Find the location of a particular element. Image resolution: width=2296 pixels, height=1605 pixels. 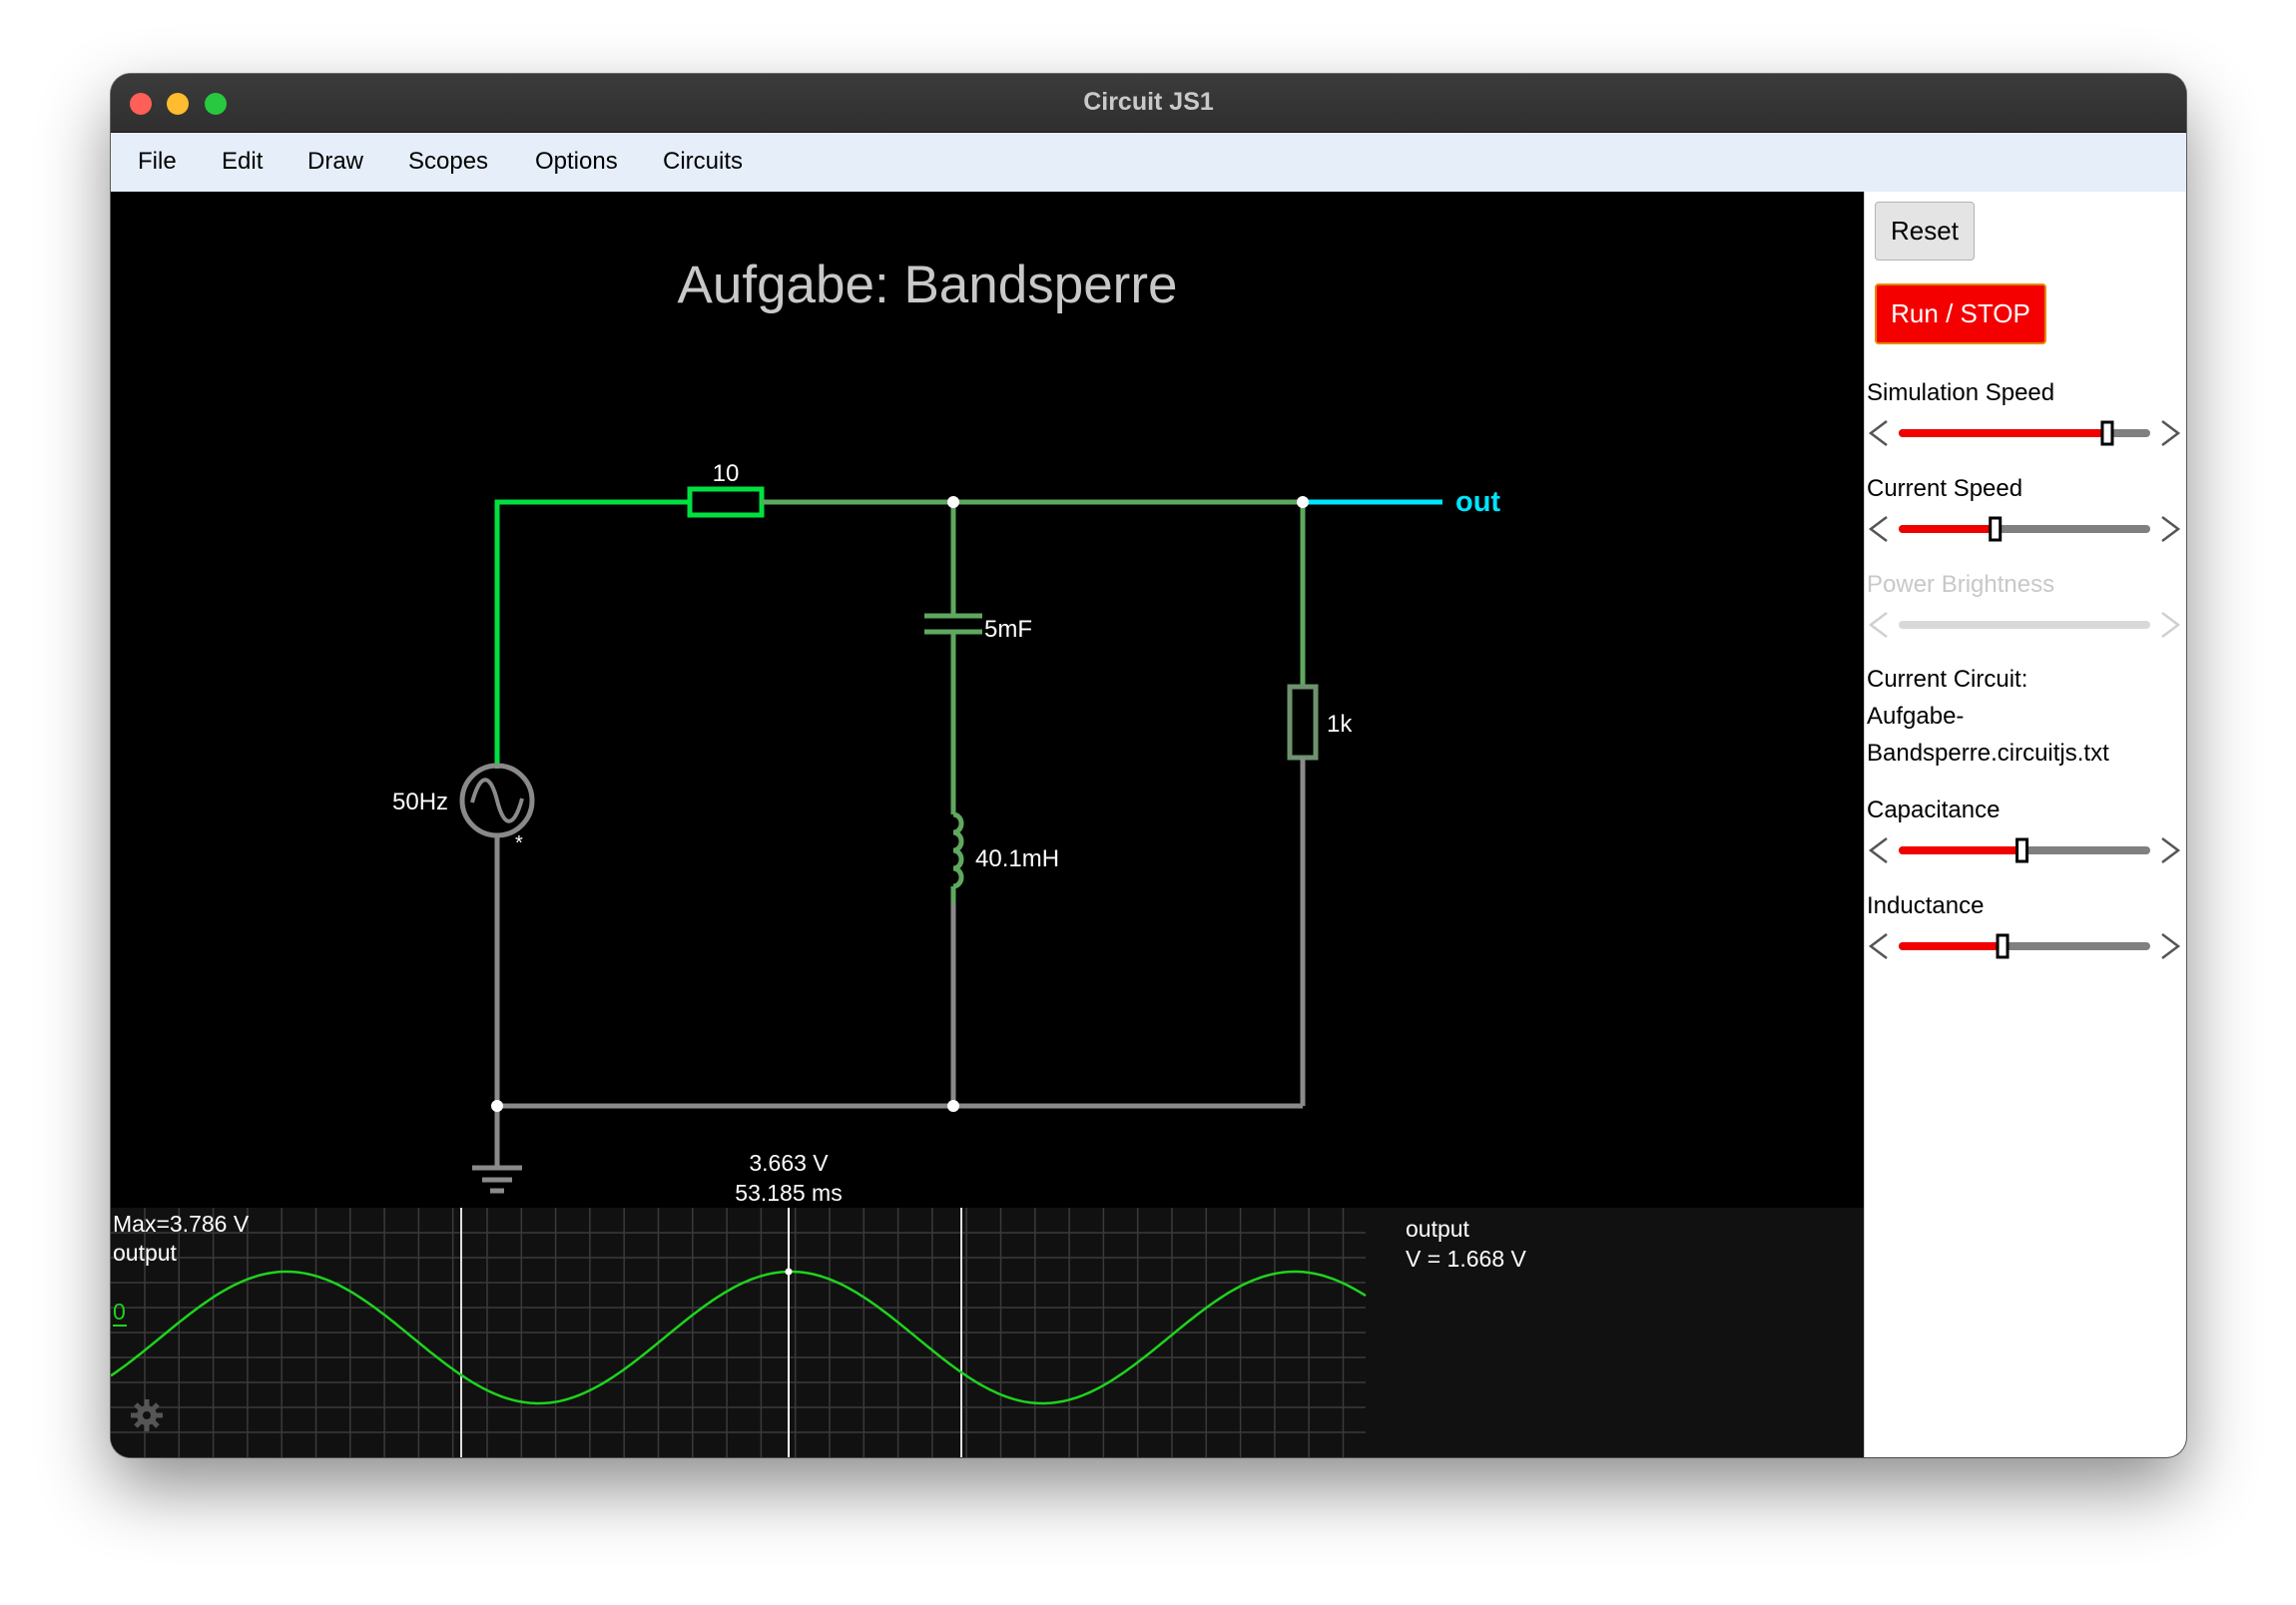

source-marker: * is located at coordinates (519, 843).